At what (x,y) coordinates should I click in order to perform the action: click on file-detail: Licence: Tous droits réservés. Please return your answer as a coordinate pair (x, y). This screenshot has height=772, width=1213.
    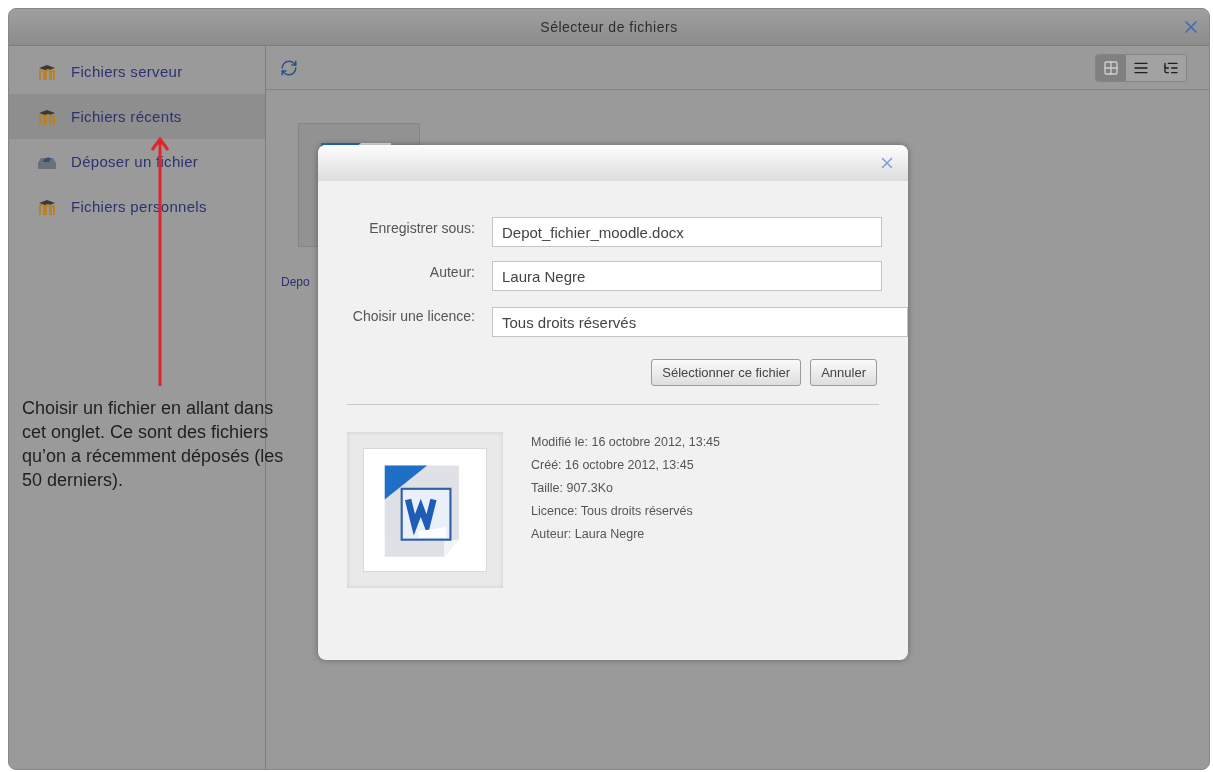
    Looking at the image, I should click on (612, 511).